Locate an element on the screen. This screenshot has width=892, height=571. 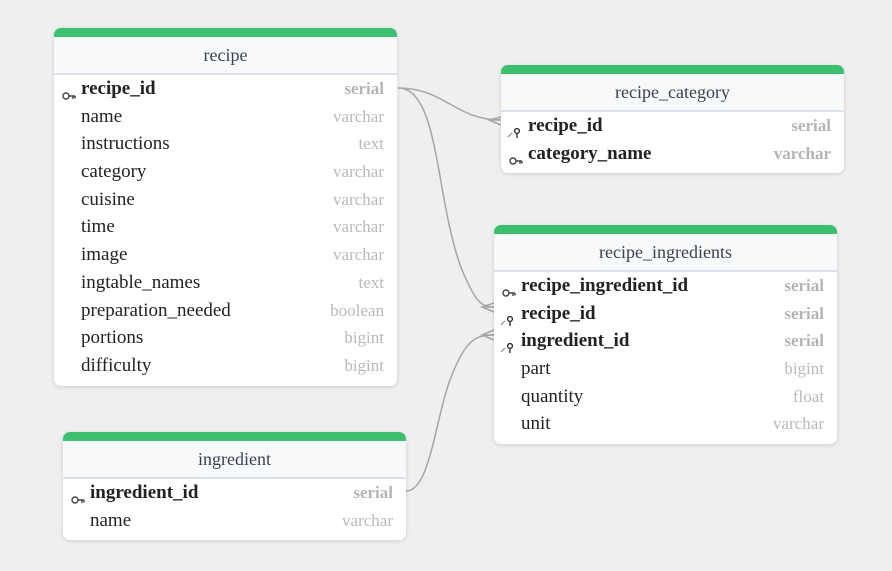
column-name: quantity is located at coordinates (552, 396).